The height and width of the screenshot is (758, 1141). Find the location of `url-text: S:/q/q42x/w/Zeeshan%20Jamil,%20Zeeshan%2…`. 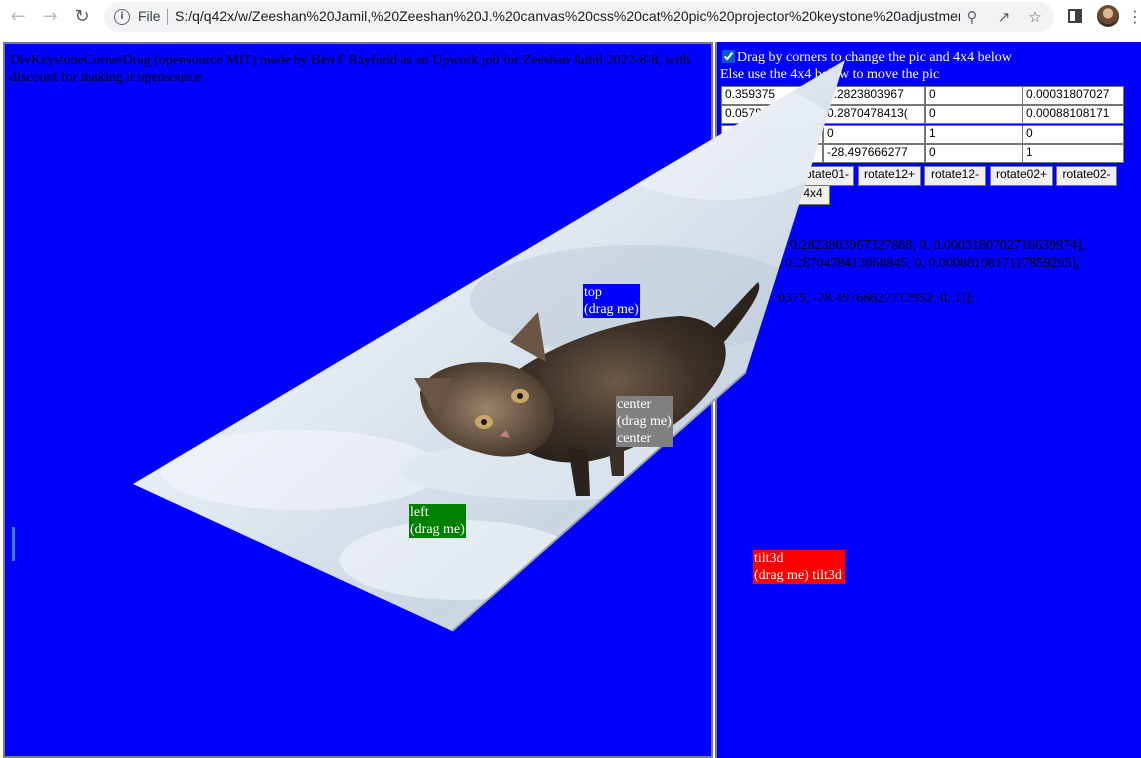

url-text: S:/q/q42x/w/Zeeshan%20Jamil,%20Zeeshan%2… is located at coordinates (567, 16).